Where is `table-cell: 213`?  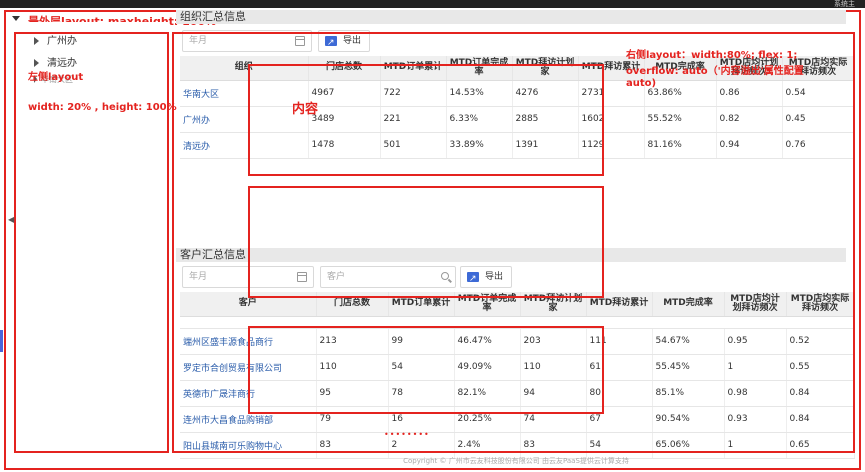 table-cell: 213 is located at coordinates (352, 341).